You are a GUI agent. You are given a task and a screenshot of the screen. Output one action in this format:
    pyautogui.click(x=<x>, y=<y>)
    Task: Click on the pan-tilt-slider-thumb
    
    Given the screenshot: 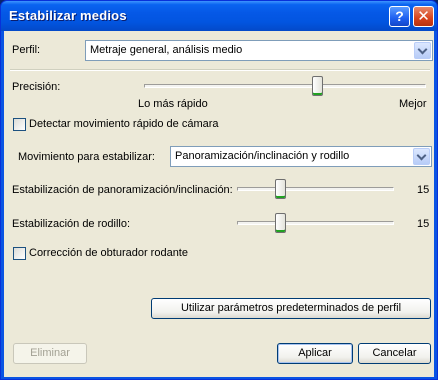 What is the action you would take?
    pyautogui.click(x=280, y=189)
    